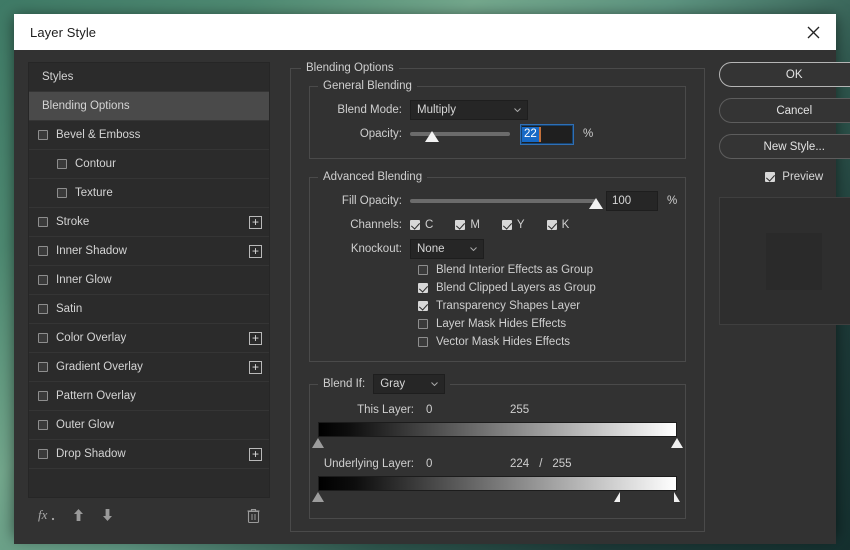  I want to click on channel-y: Y, so click(513, 225).